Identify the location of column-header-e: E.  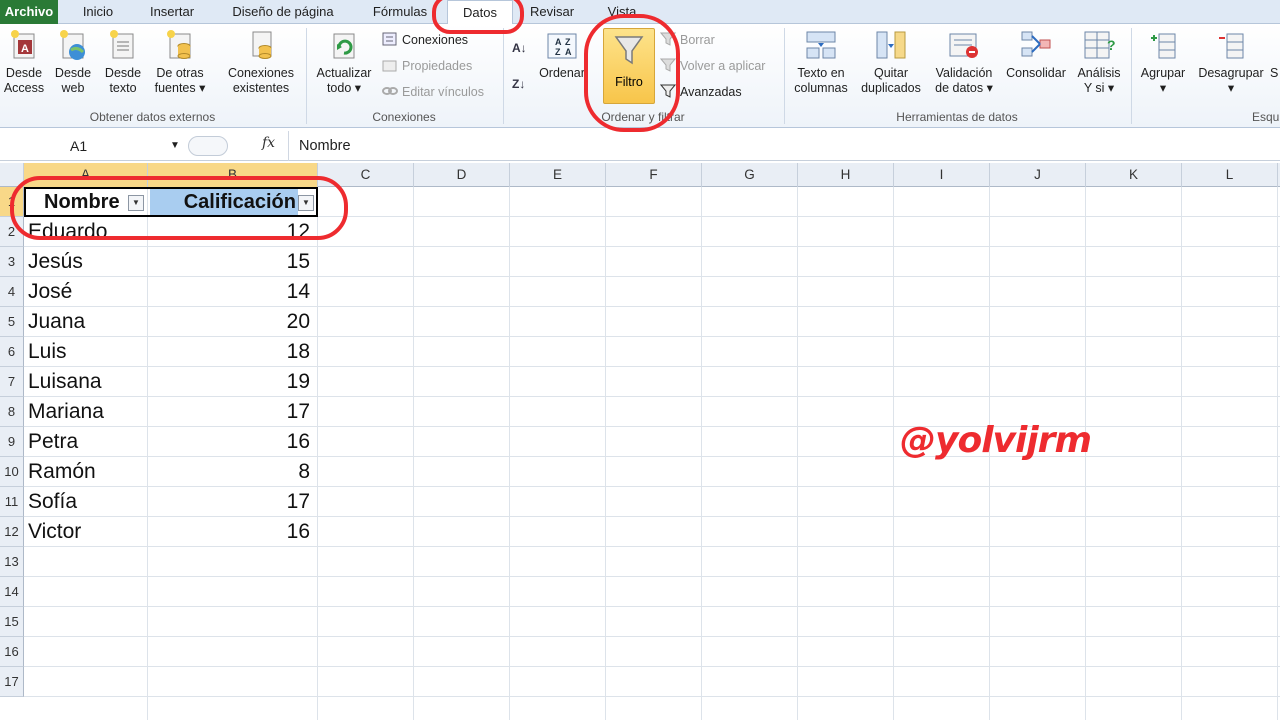
(558, 175).